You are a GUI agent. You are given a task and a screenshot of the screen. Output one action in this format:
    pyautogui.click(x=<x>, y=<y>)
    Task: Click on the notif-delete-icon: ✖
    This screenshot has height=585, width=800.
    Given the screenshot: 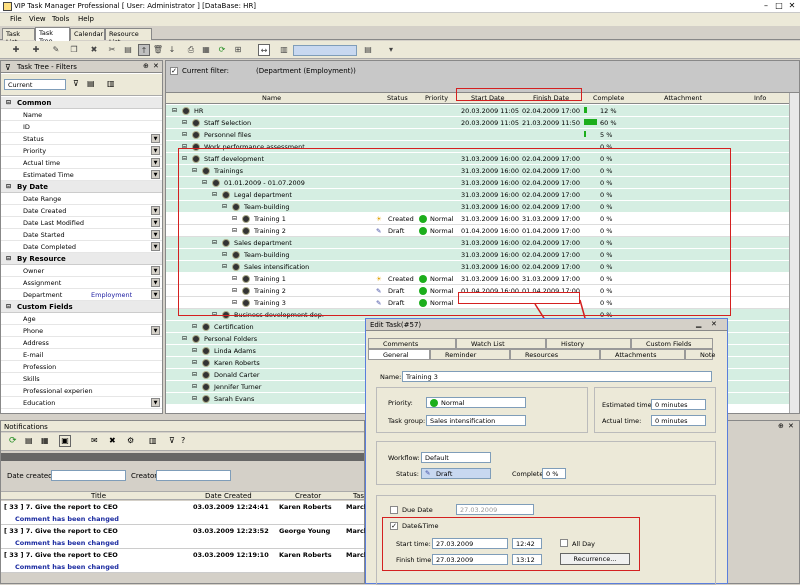 What is the action you would take?
    pyautogui.click(x=112, y=440)
    